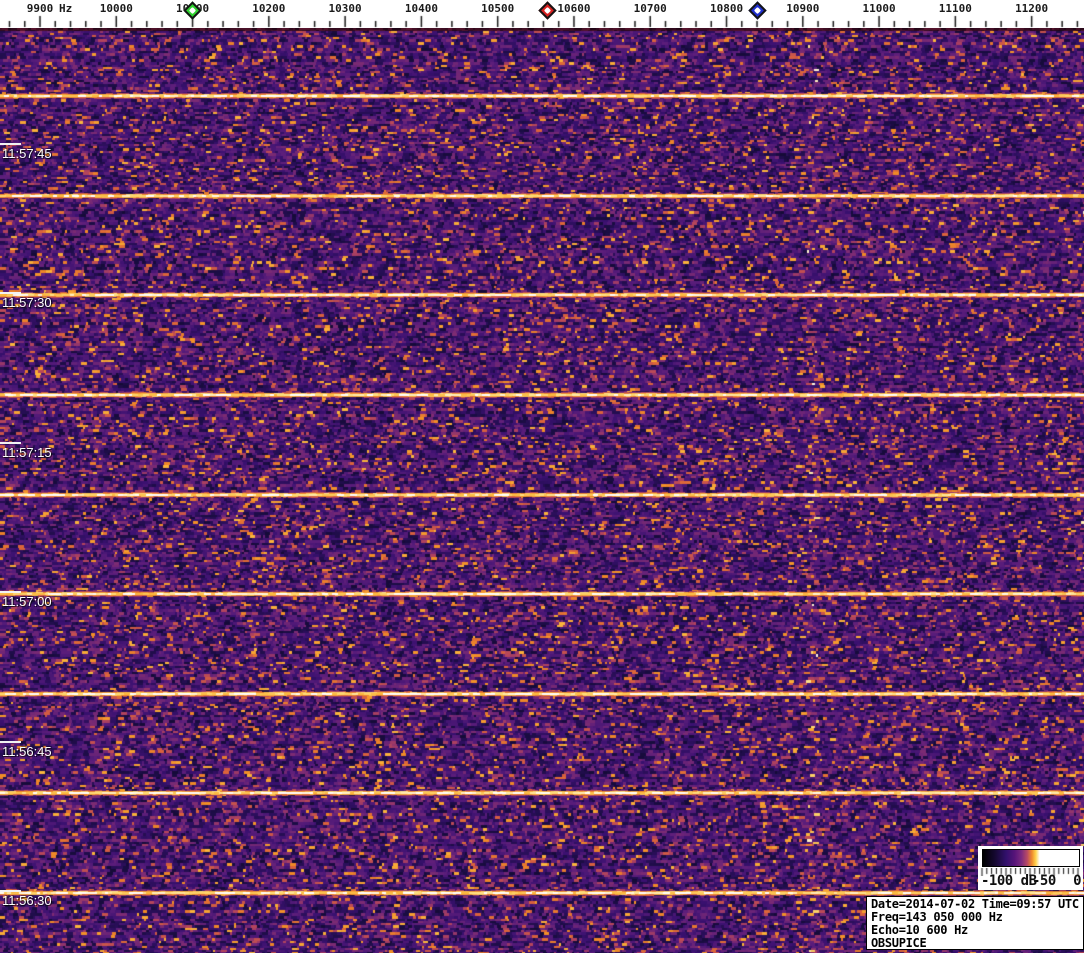  What do you see at coordinates (27, 302) in the screenshot?
I see `time-label: 11:57:30` at bounding box center [27, 302].